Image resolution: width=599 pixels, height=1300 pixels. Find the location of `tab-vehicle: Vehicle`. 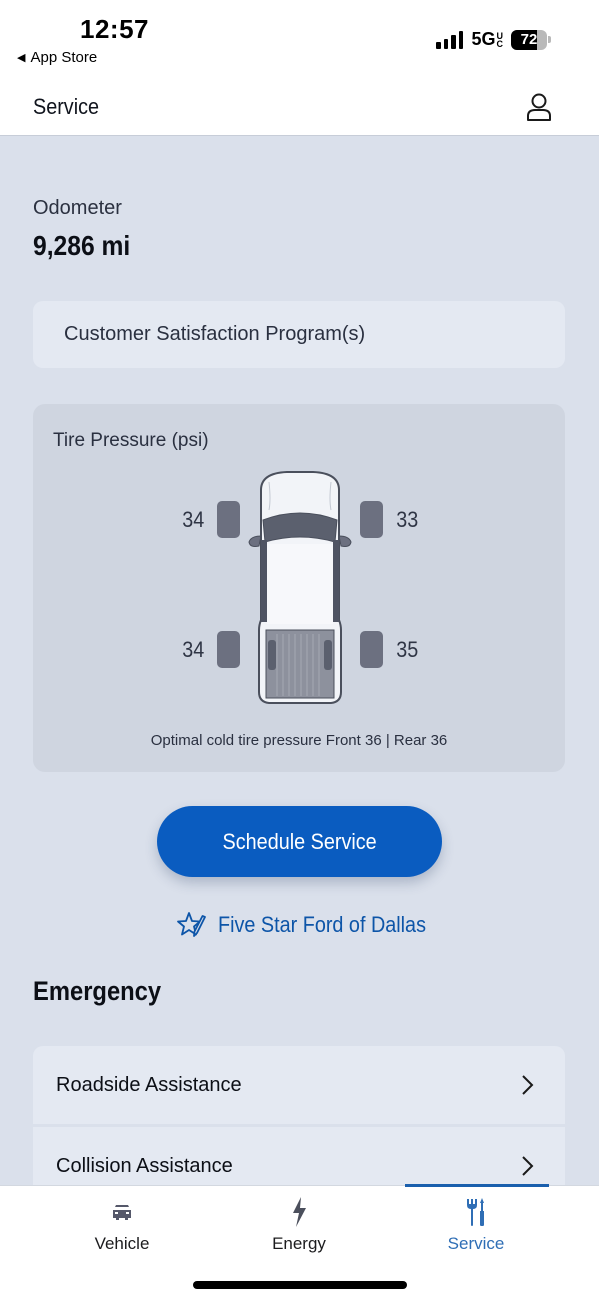

tab-vehicle: Vehicle is located at coordinates (122, 1225).